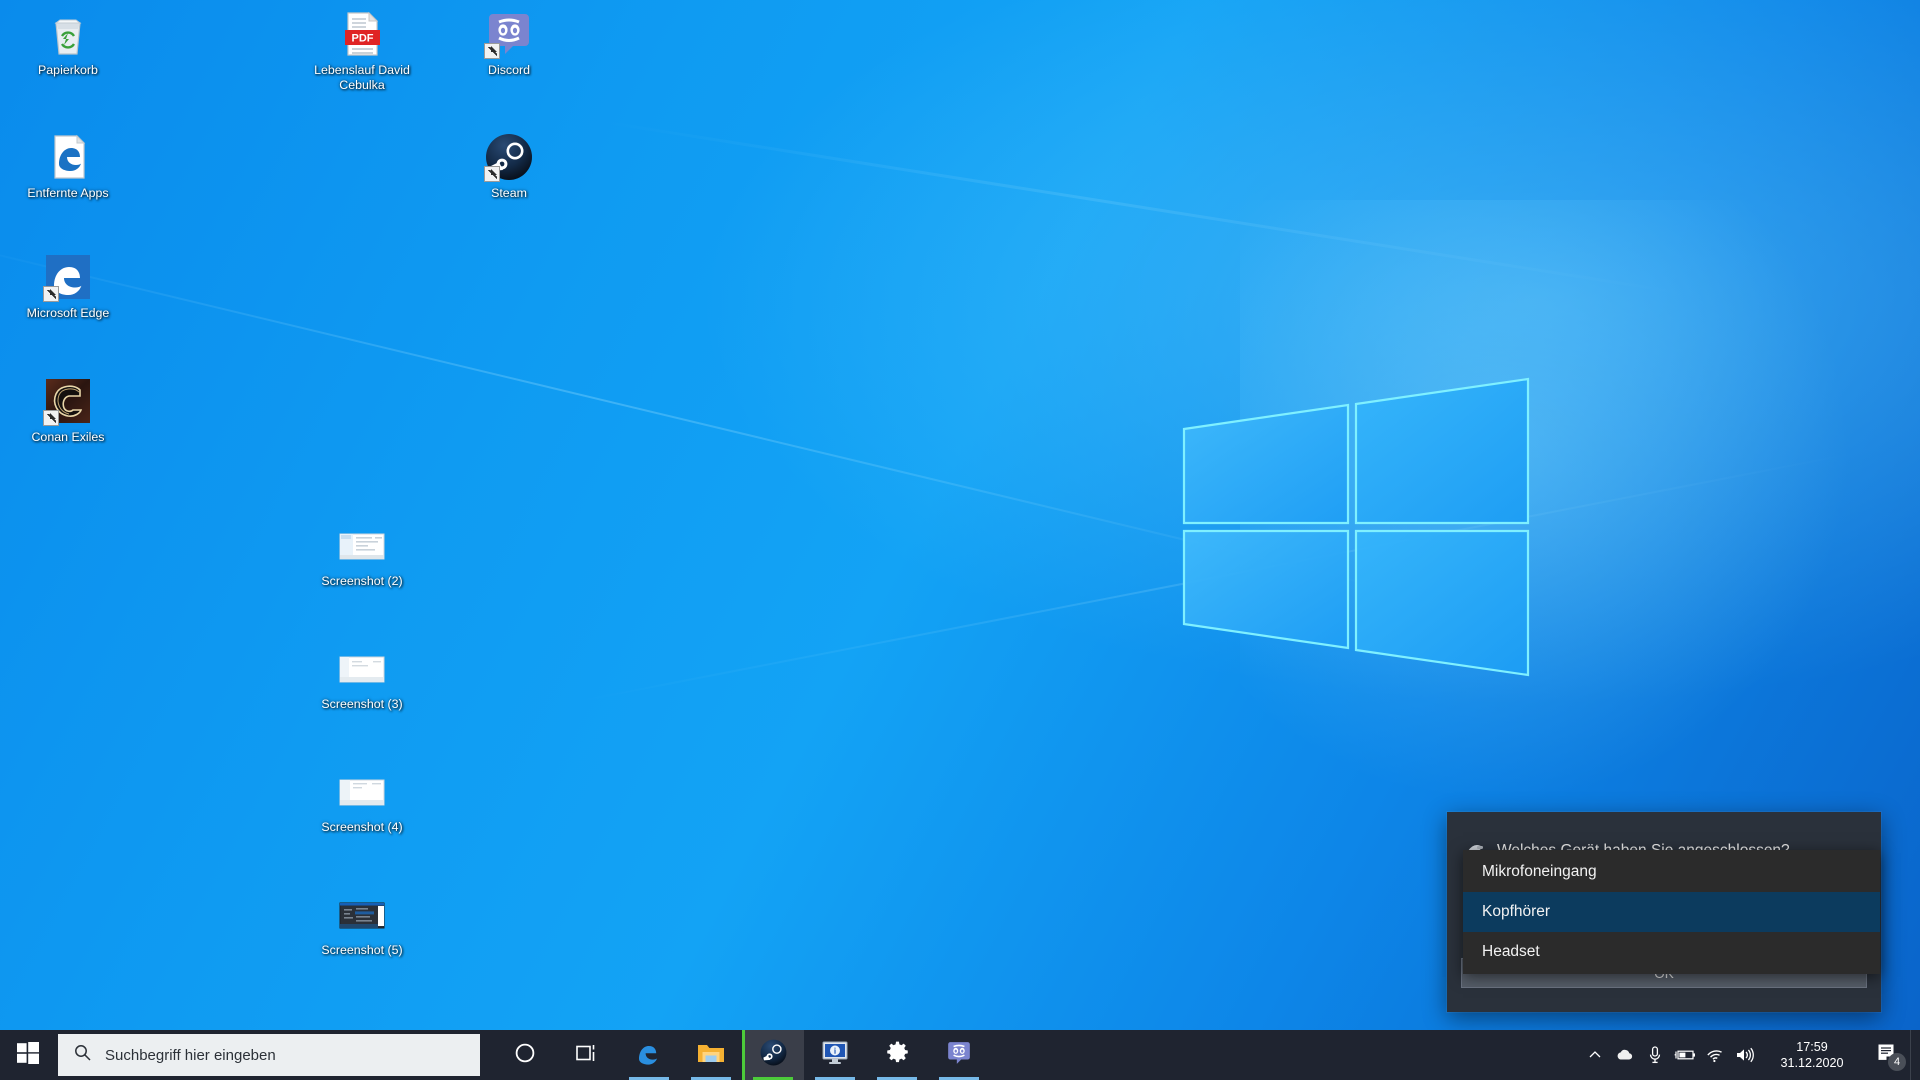 This screenshot has height=1080, width=1920. Describe the element at coordinates (362, 950) in the screenshot. I see `desktop-icon-label: Screenshot (5)` at that location.